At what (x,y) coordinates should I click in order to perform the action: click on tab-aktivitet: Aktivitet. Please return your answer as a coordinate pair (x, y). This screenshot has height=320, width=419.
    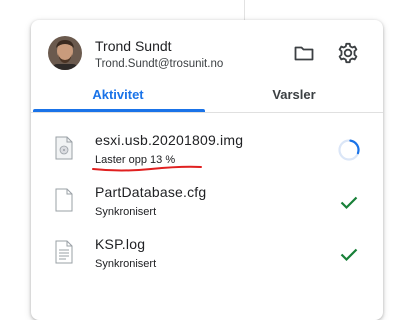
    Looking at the image, I should click on (118, 96).